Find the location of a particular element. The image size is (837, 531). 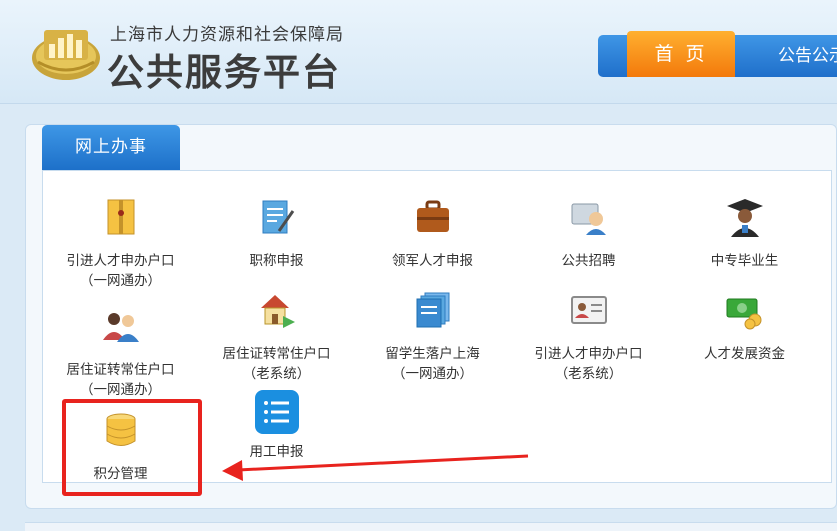

service-talent-hukou-old: 引进人才申办户口 （老系统） is located at coordinates (588, 337).